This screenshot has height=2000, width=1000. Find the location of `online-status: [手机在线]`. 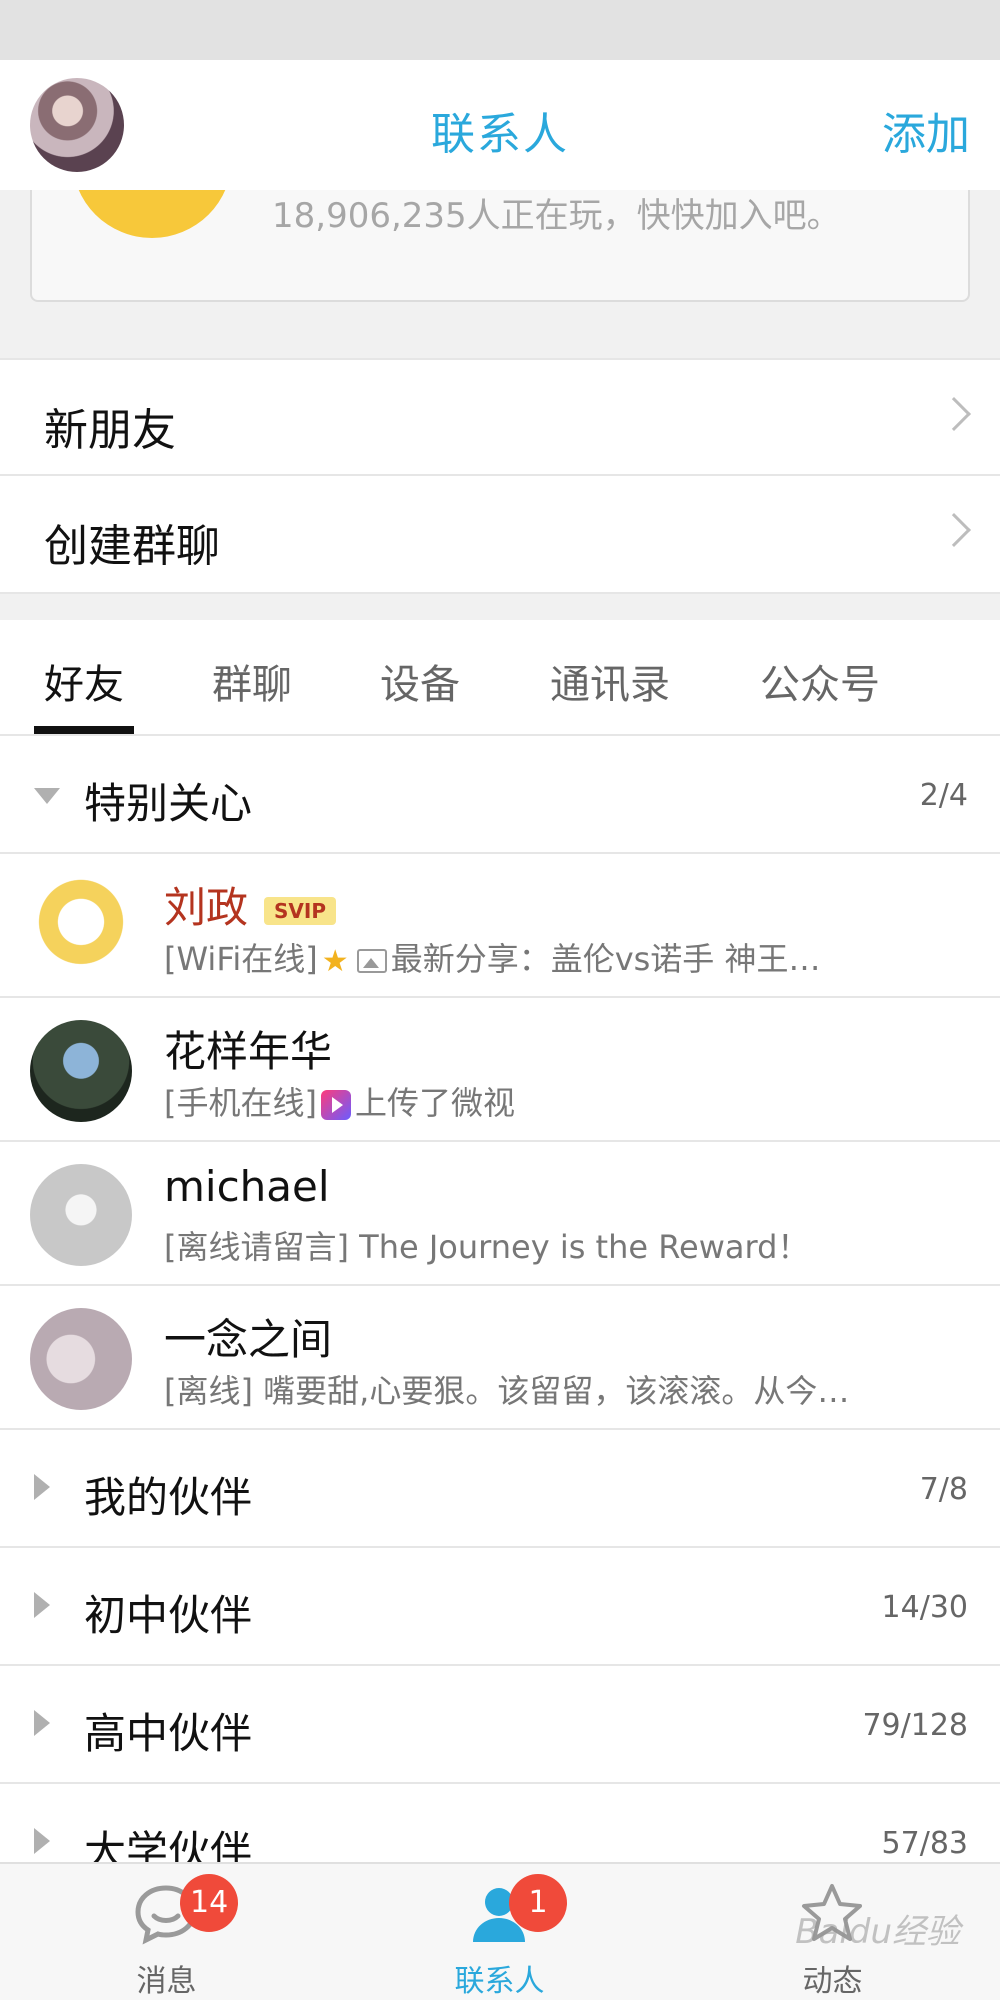

online-status: [手机在线] is located at coordinates (240, 1103).